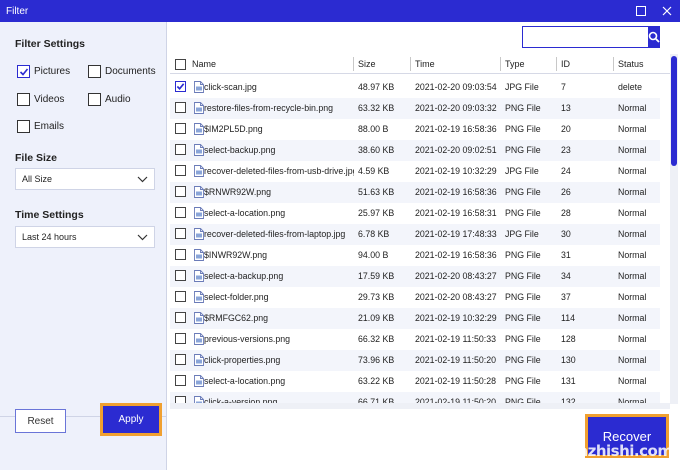 This screenshot has height=470, width=680. I want to click on filter-audio-option: Audio, so click(109, 99).